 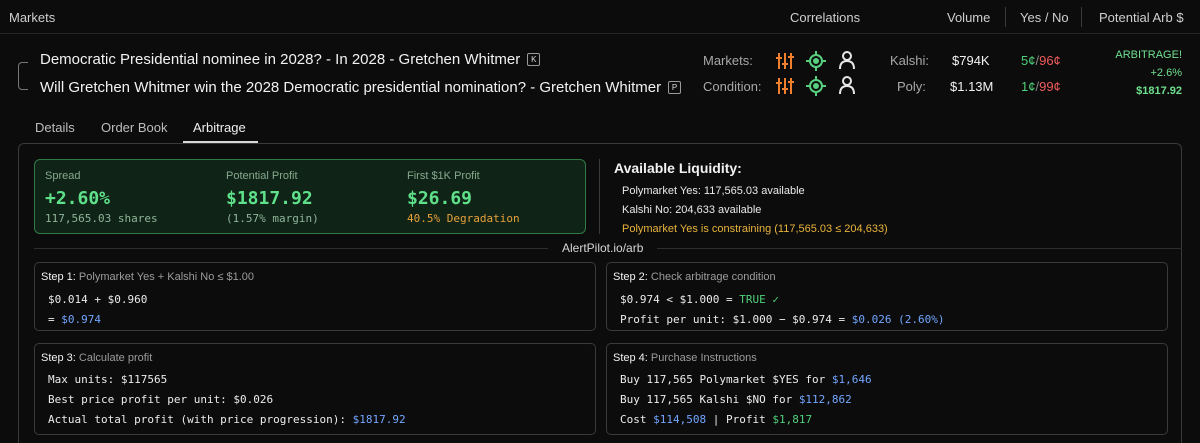 What do you see at coordinates (680, 419) in the screenshot?
I see `total-cost: $114,508` at bounding box center [680, 419].